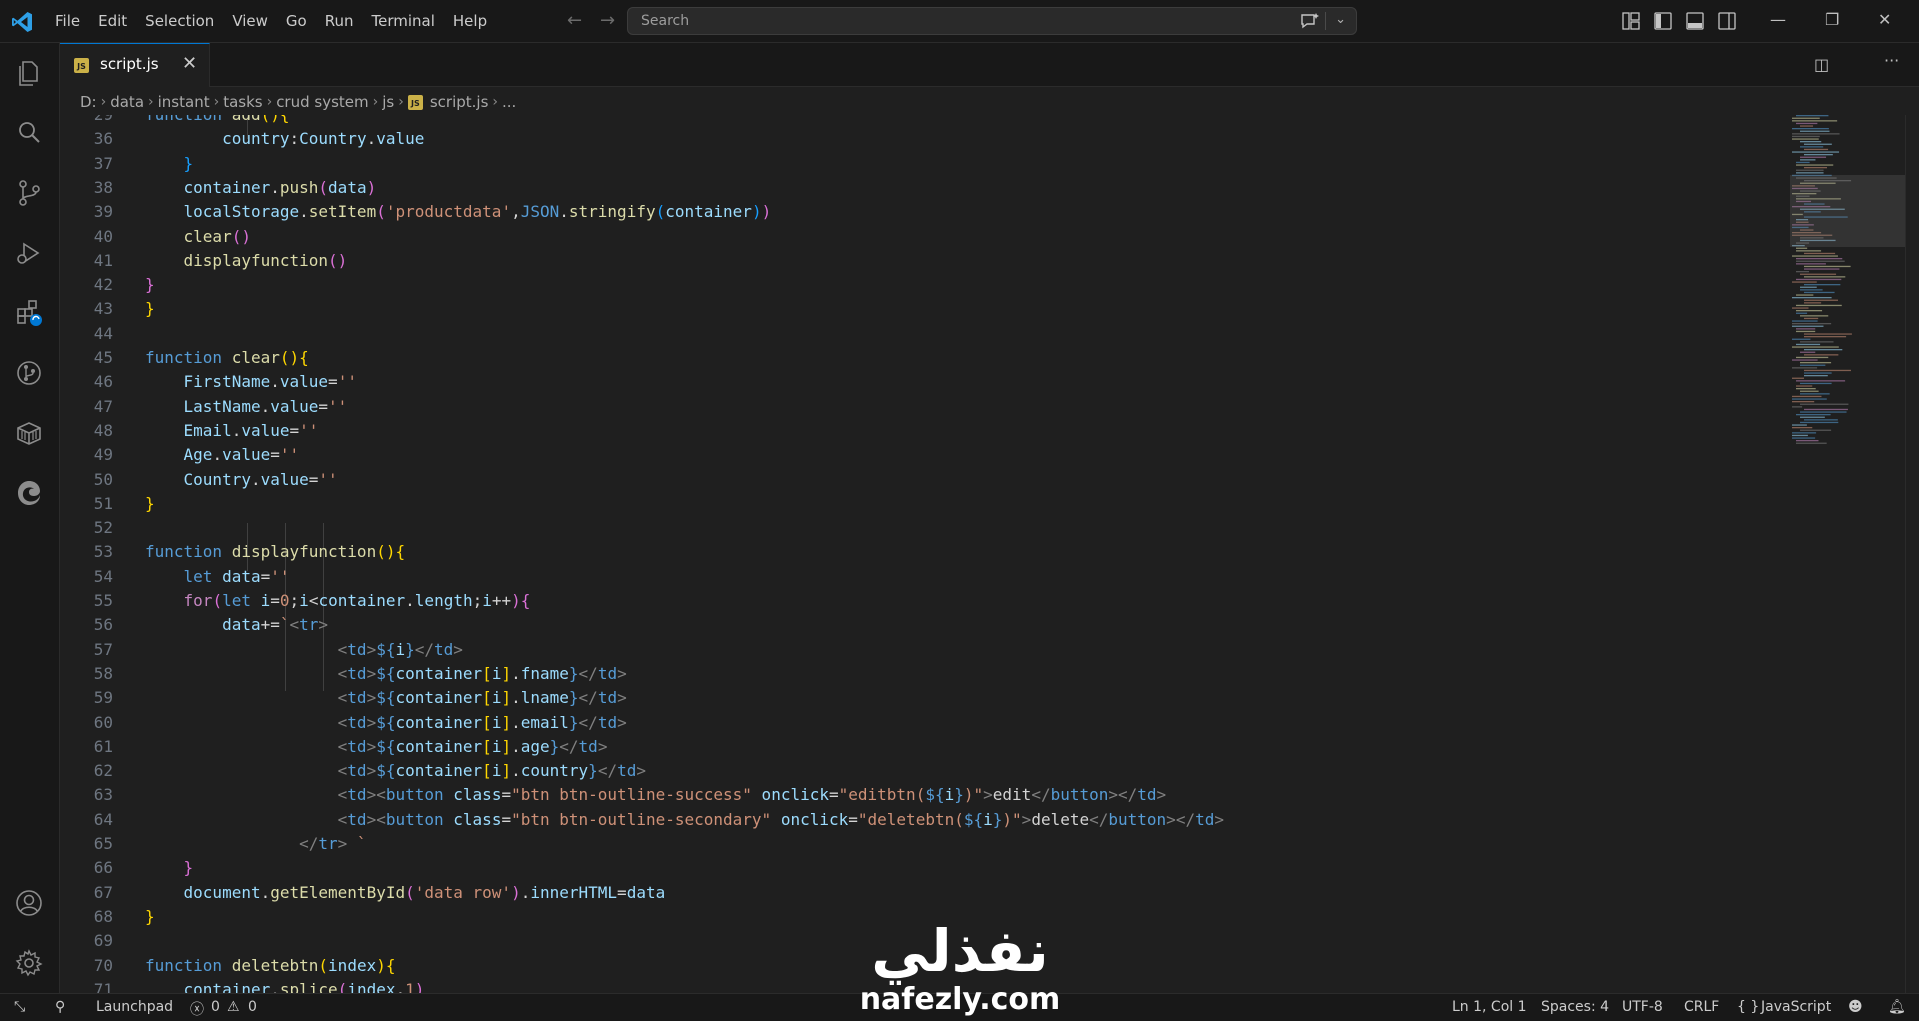 This screenshot has height=1021, width=1919. I want to click on code-line: 55 for(let i=0;i<container.length;i++){, so click(910, 601).